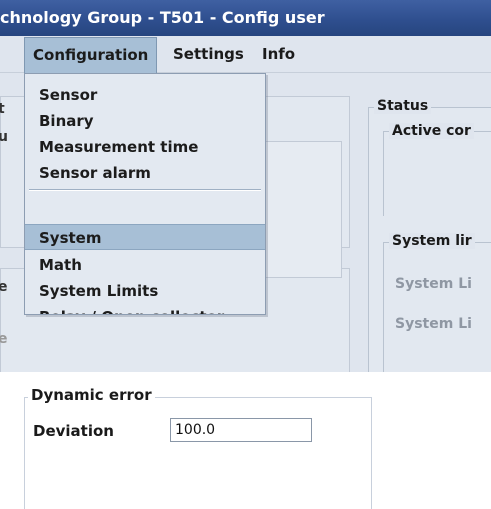  I want to click on deviation-label: Deviation, so click(73, 431).